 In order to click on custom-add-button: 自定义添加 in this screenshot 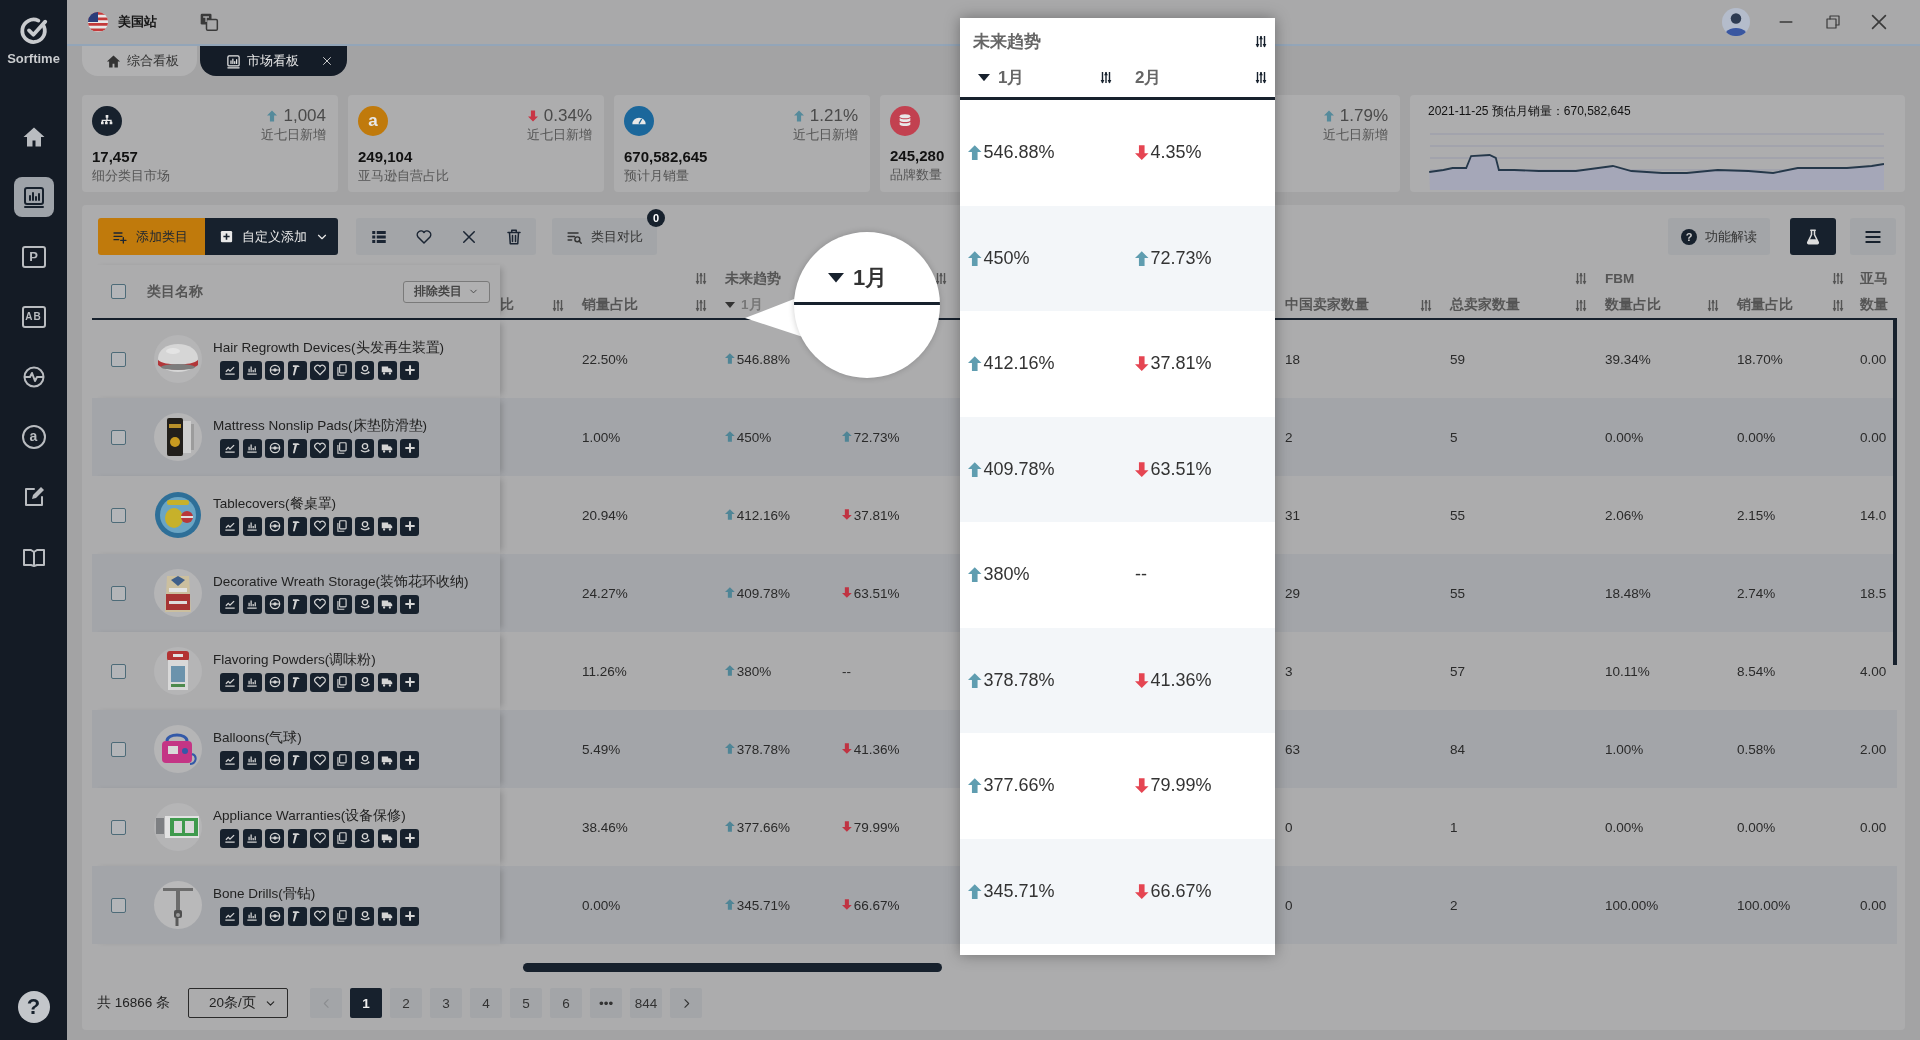, I will do `click(271, 236)`.